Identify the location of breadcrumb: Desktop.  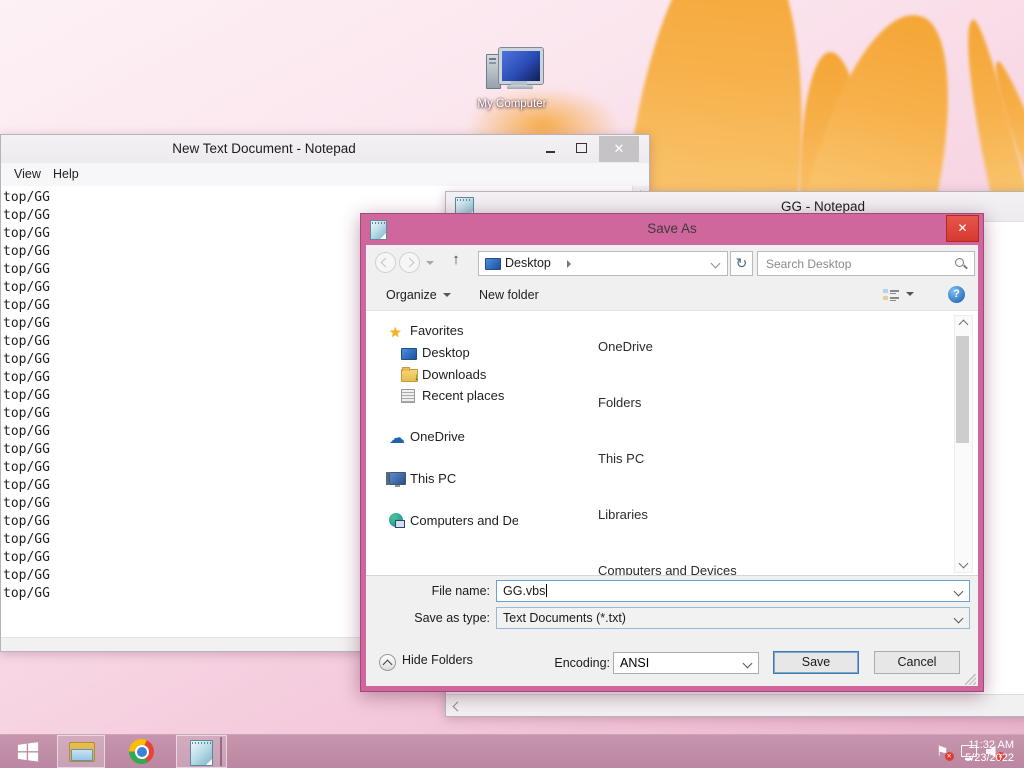
(528, 263).